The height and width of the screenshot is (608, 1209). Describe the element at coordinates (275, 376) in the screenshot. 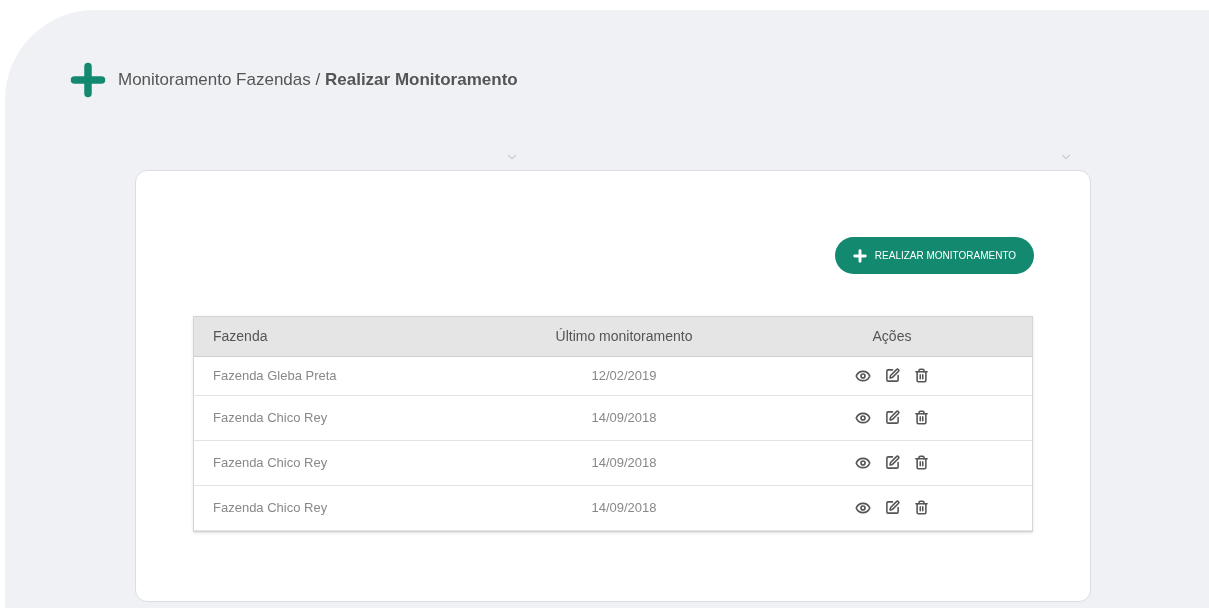

I see `table-cell-text: Fazenda Gleba Preta` at that location.